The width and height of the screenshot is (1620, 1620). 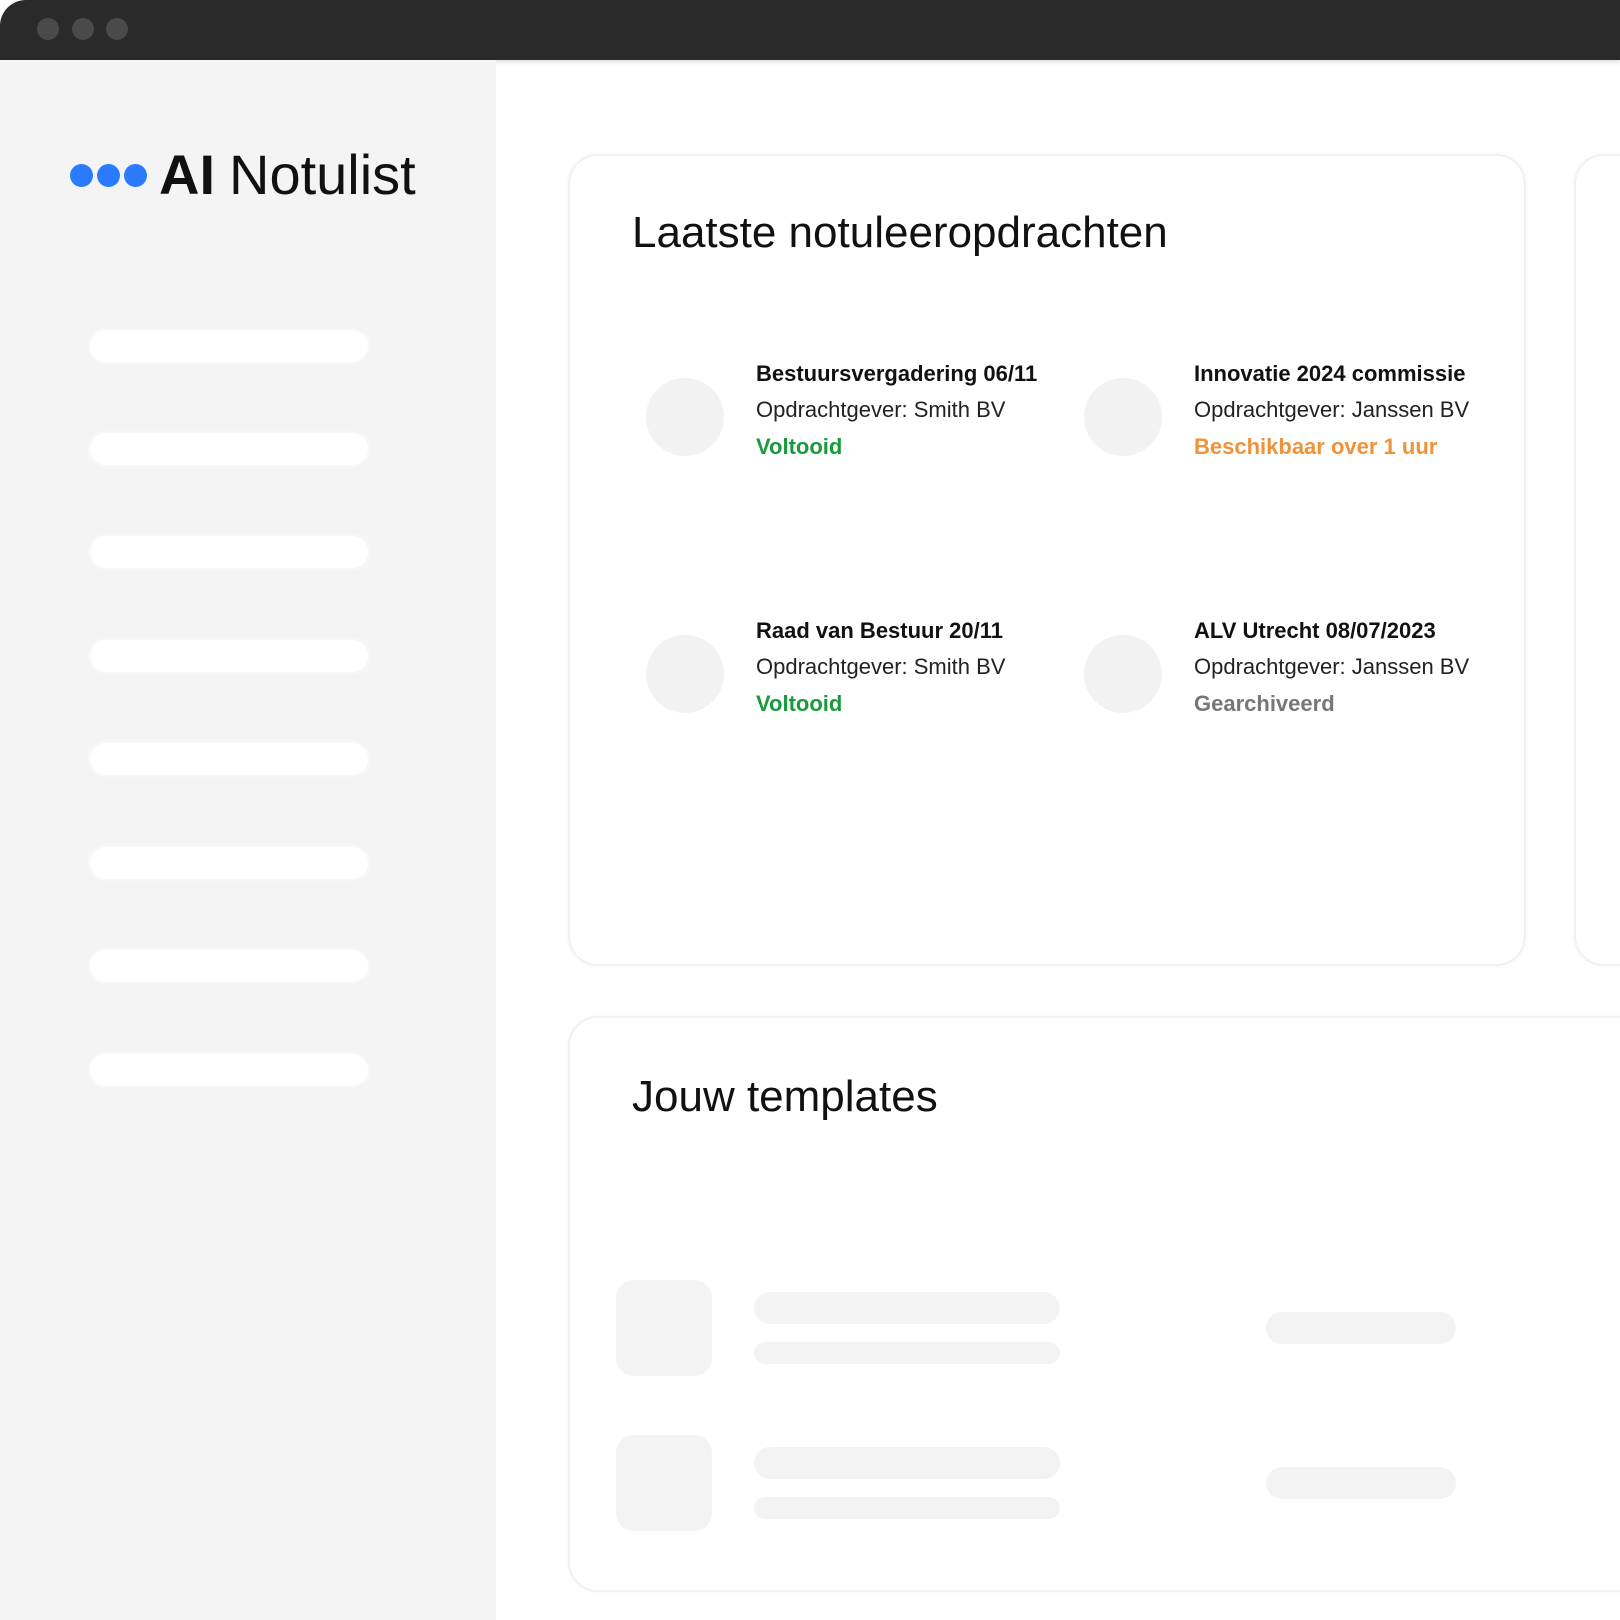 What do you see at coordinates (1264, 703) in the screenshot?
I see `status-badge: Gearchiveerd` at bounding box center [1264, 703].